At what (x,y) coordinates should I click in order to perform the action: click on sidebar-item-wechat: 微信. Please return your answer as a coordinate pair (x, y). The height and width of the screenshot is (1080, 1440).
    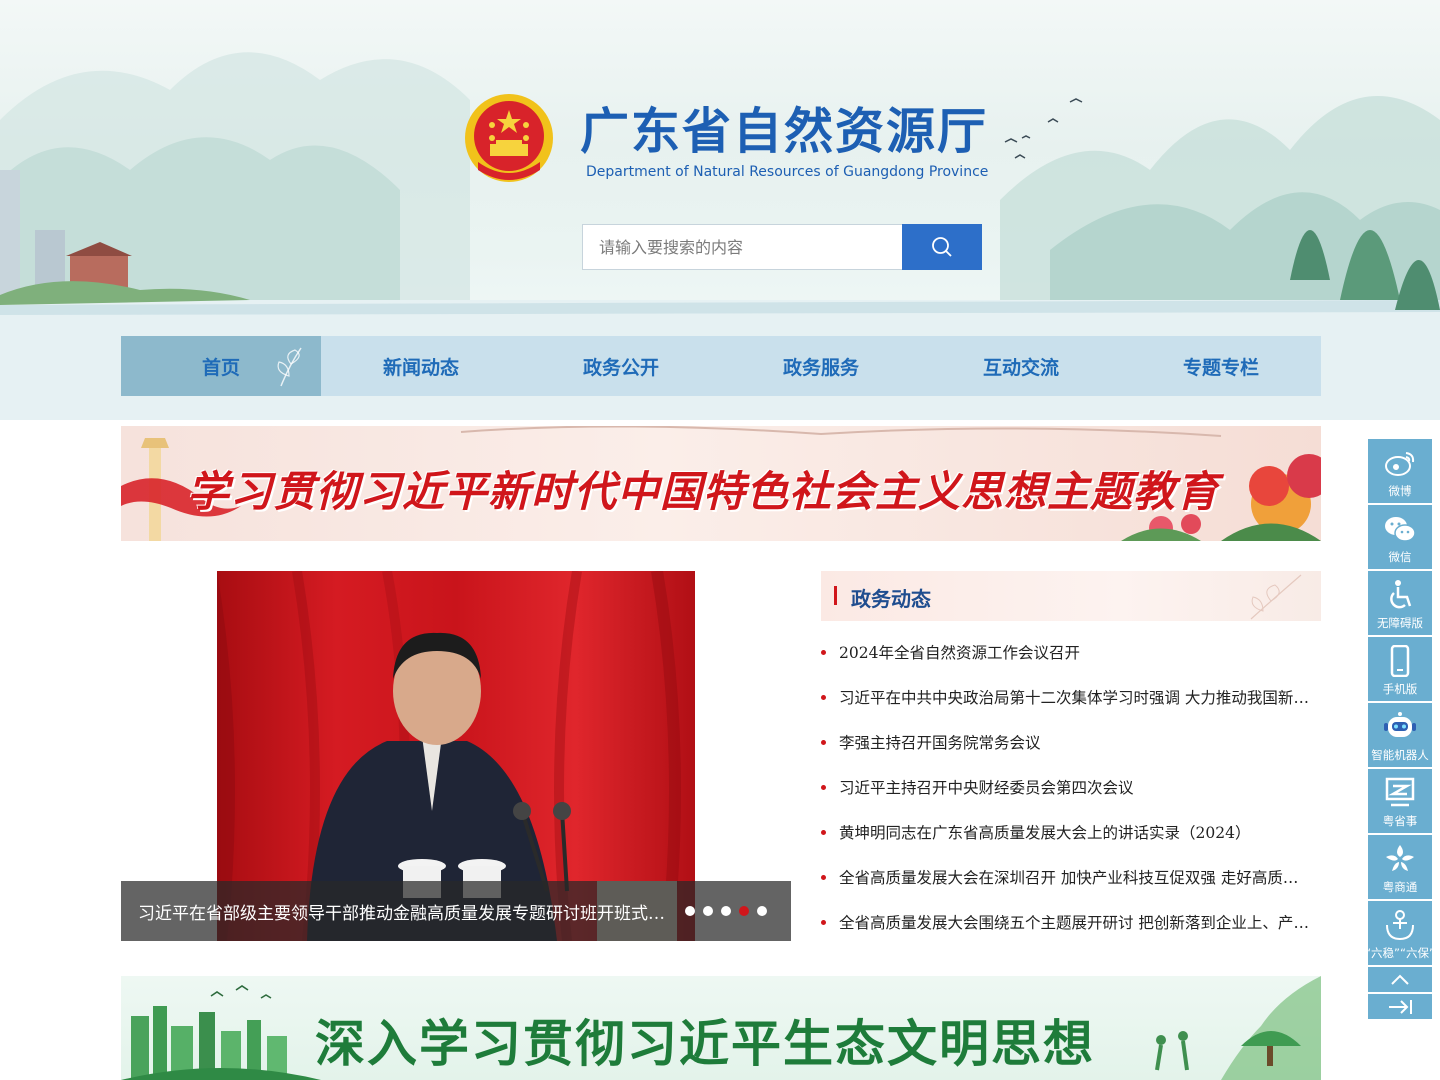
    Looking at the image, I should click on (1400, 537).